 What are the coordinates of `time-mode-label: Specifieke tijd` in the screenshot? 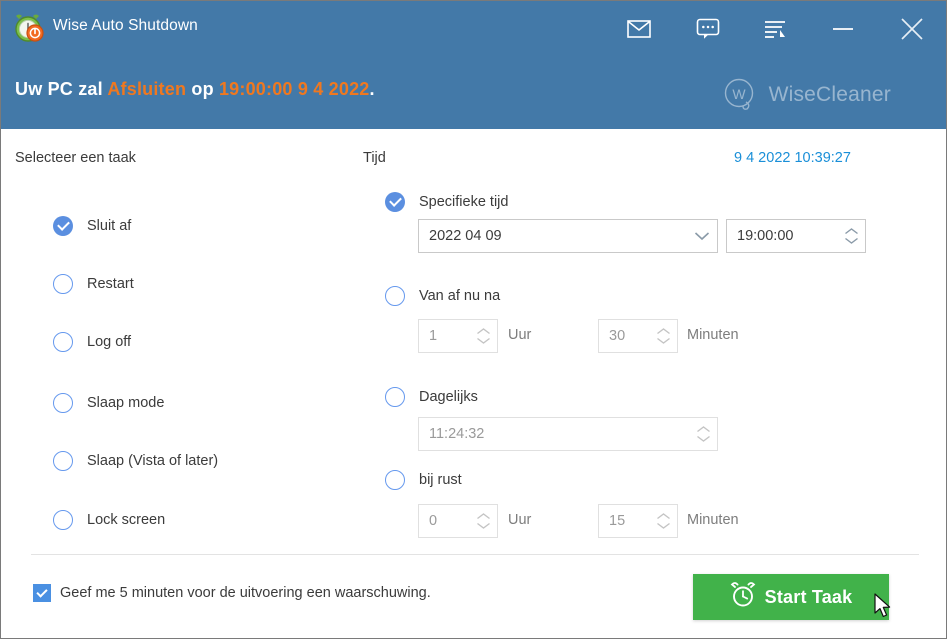 It's located at (464, 202).